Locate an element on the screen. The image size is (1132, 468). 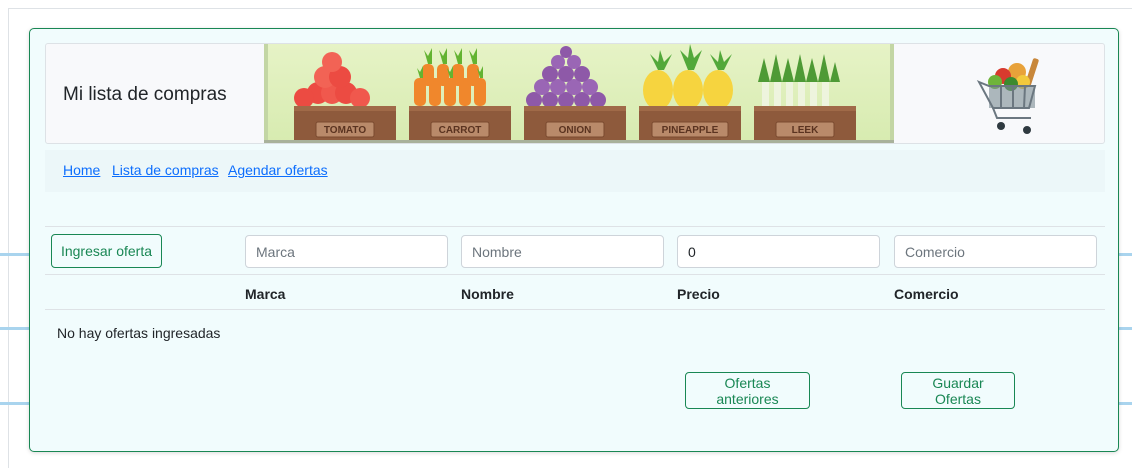
price-input is located at coordinates (778, 251).